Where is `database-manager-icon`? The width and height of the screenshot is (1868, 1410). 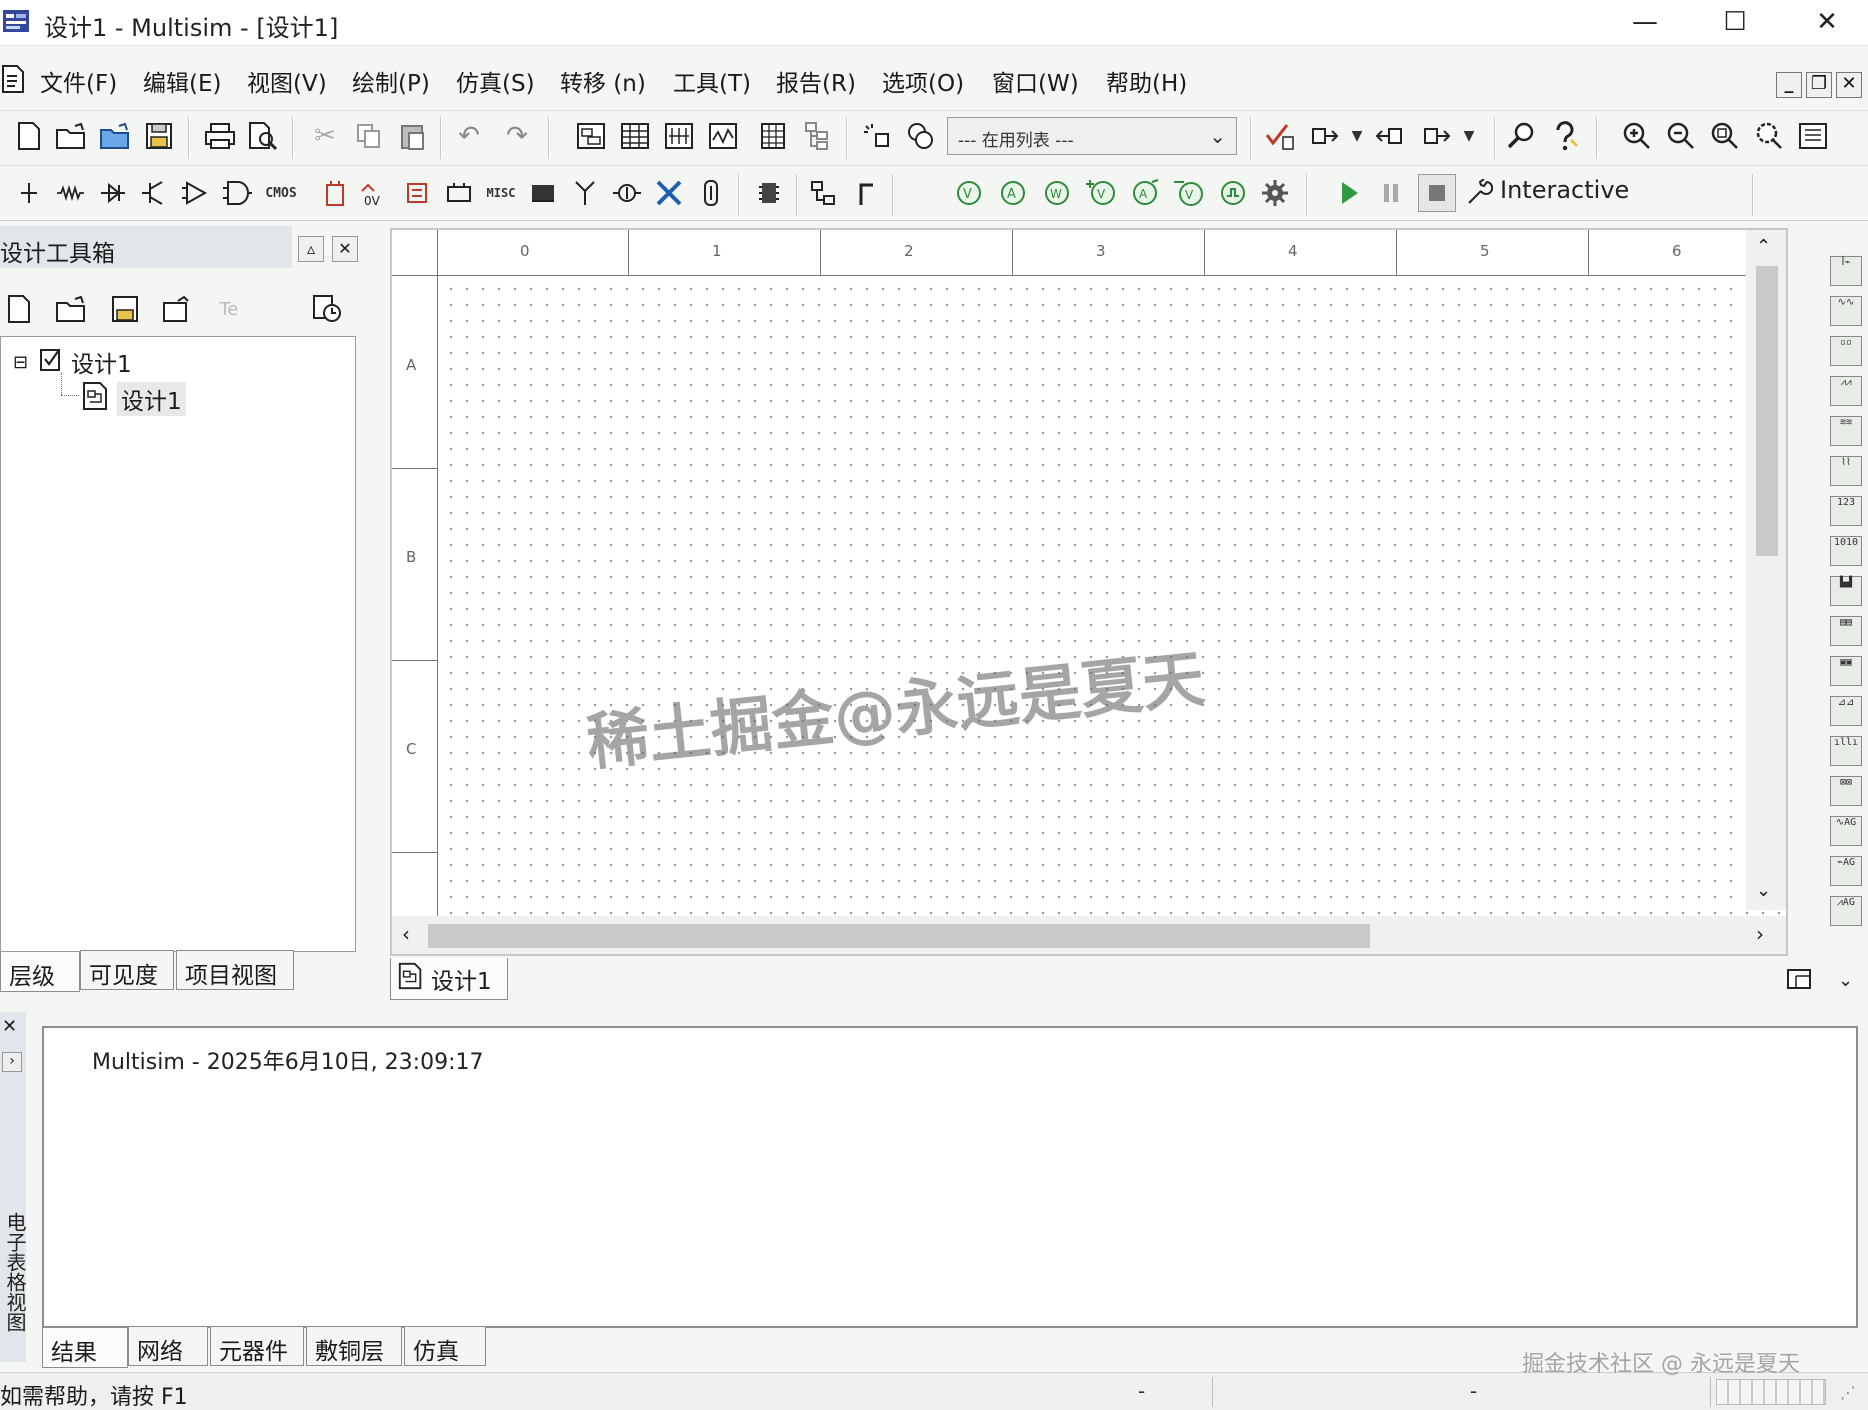 database-manager-icon is located at coordinates (773, 136).